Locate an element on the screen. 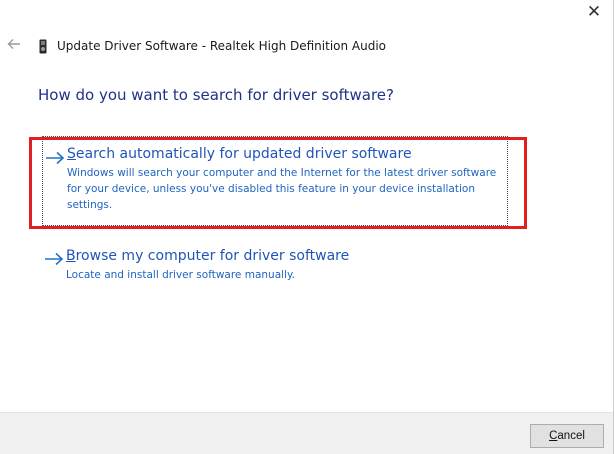  back-arrow-icon is located at coordinates (13, 44).